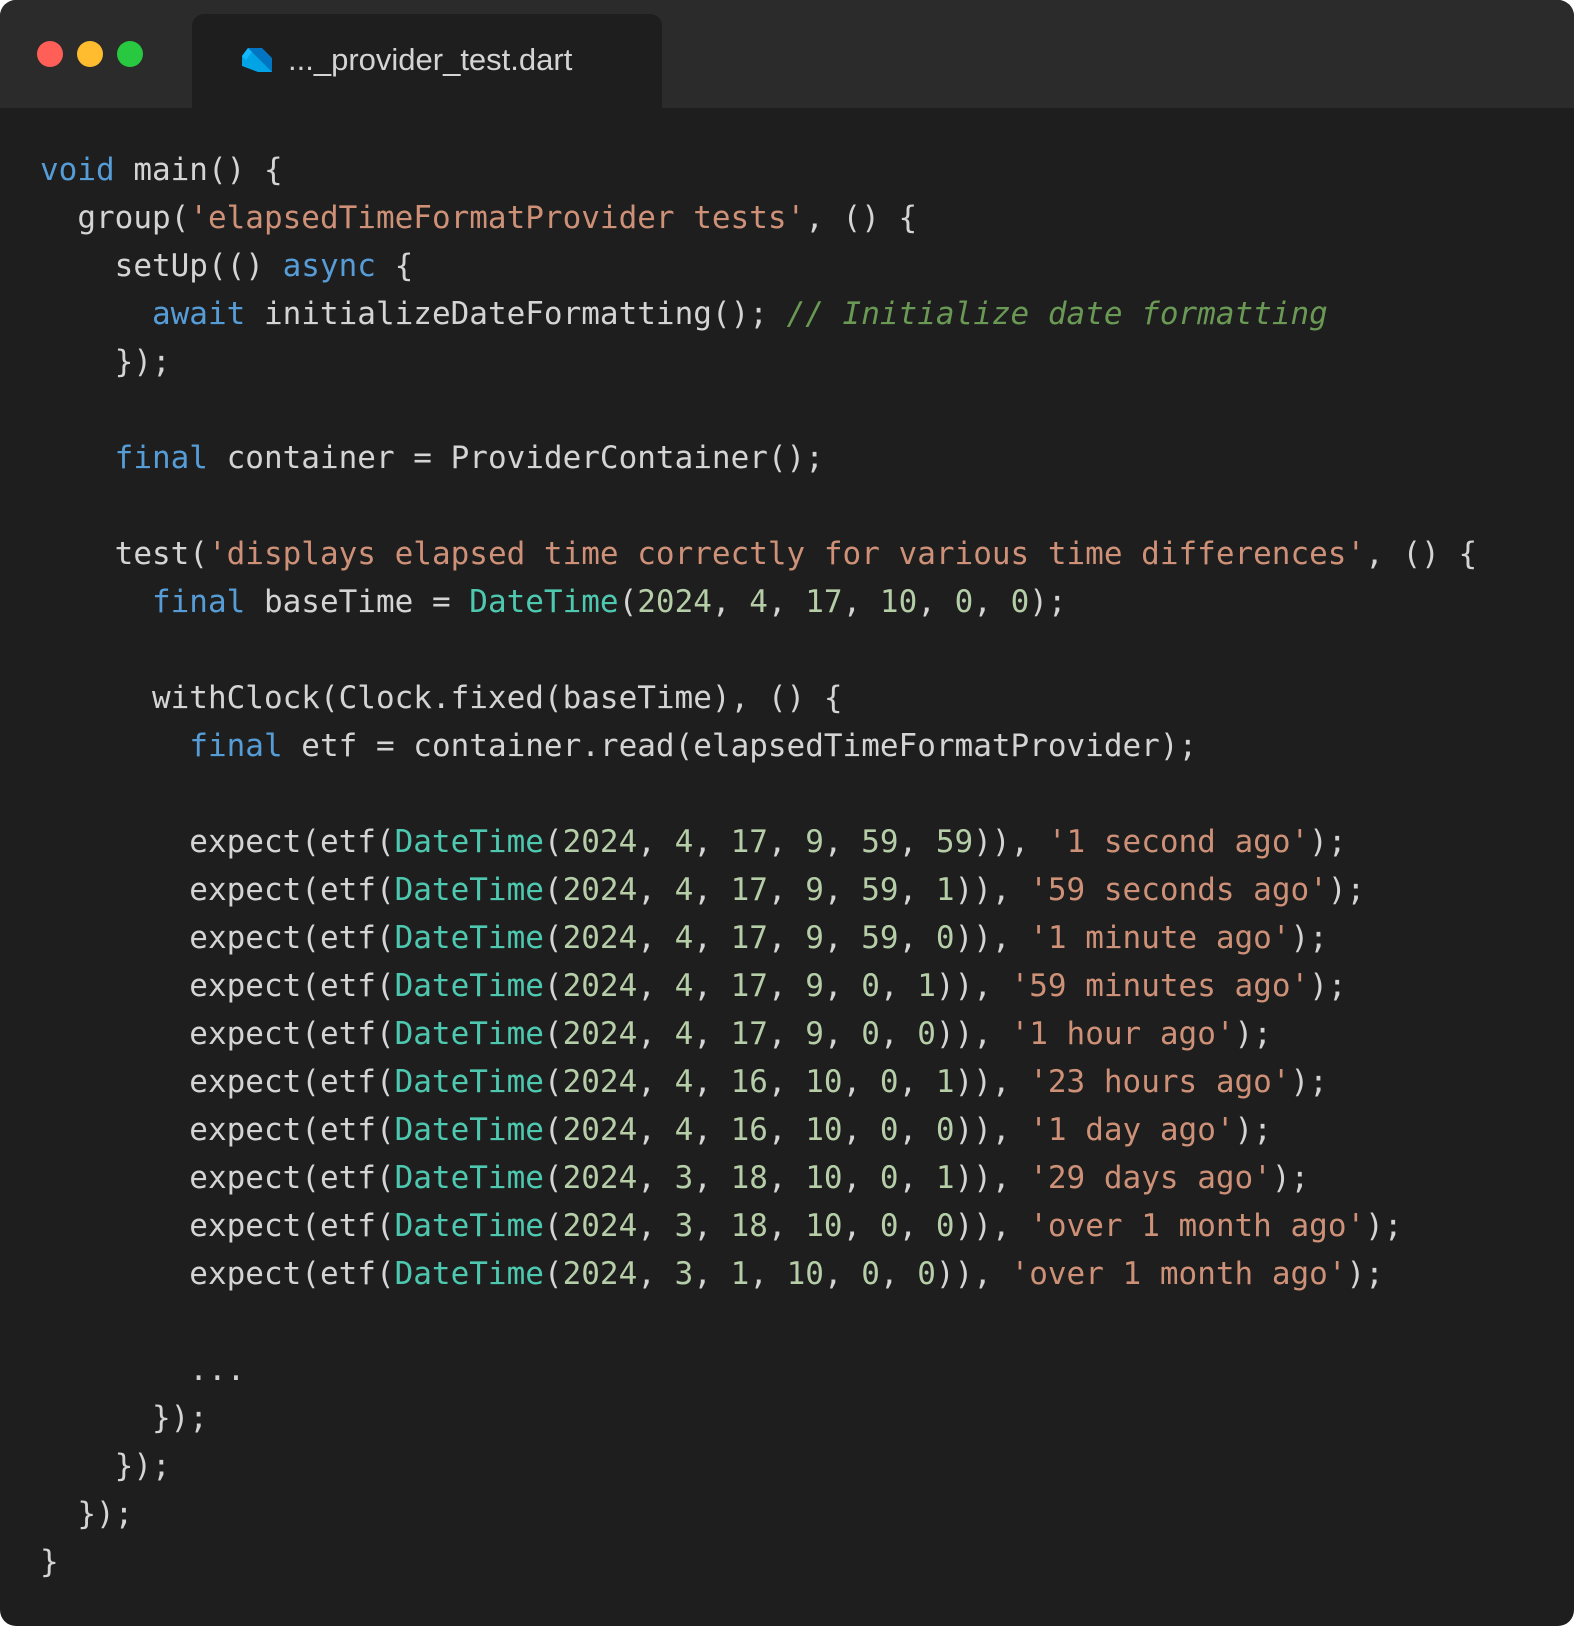 Image resolution: width=1574 pixels, height=1626 pixels. Describe the element at coordinates (954, 842) in the screenshot. I see `number-token: 59` at that location.